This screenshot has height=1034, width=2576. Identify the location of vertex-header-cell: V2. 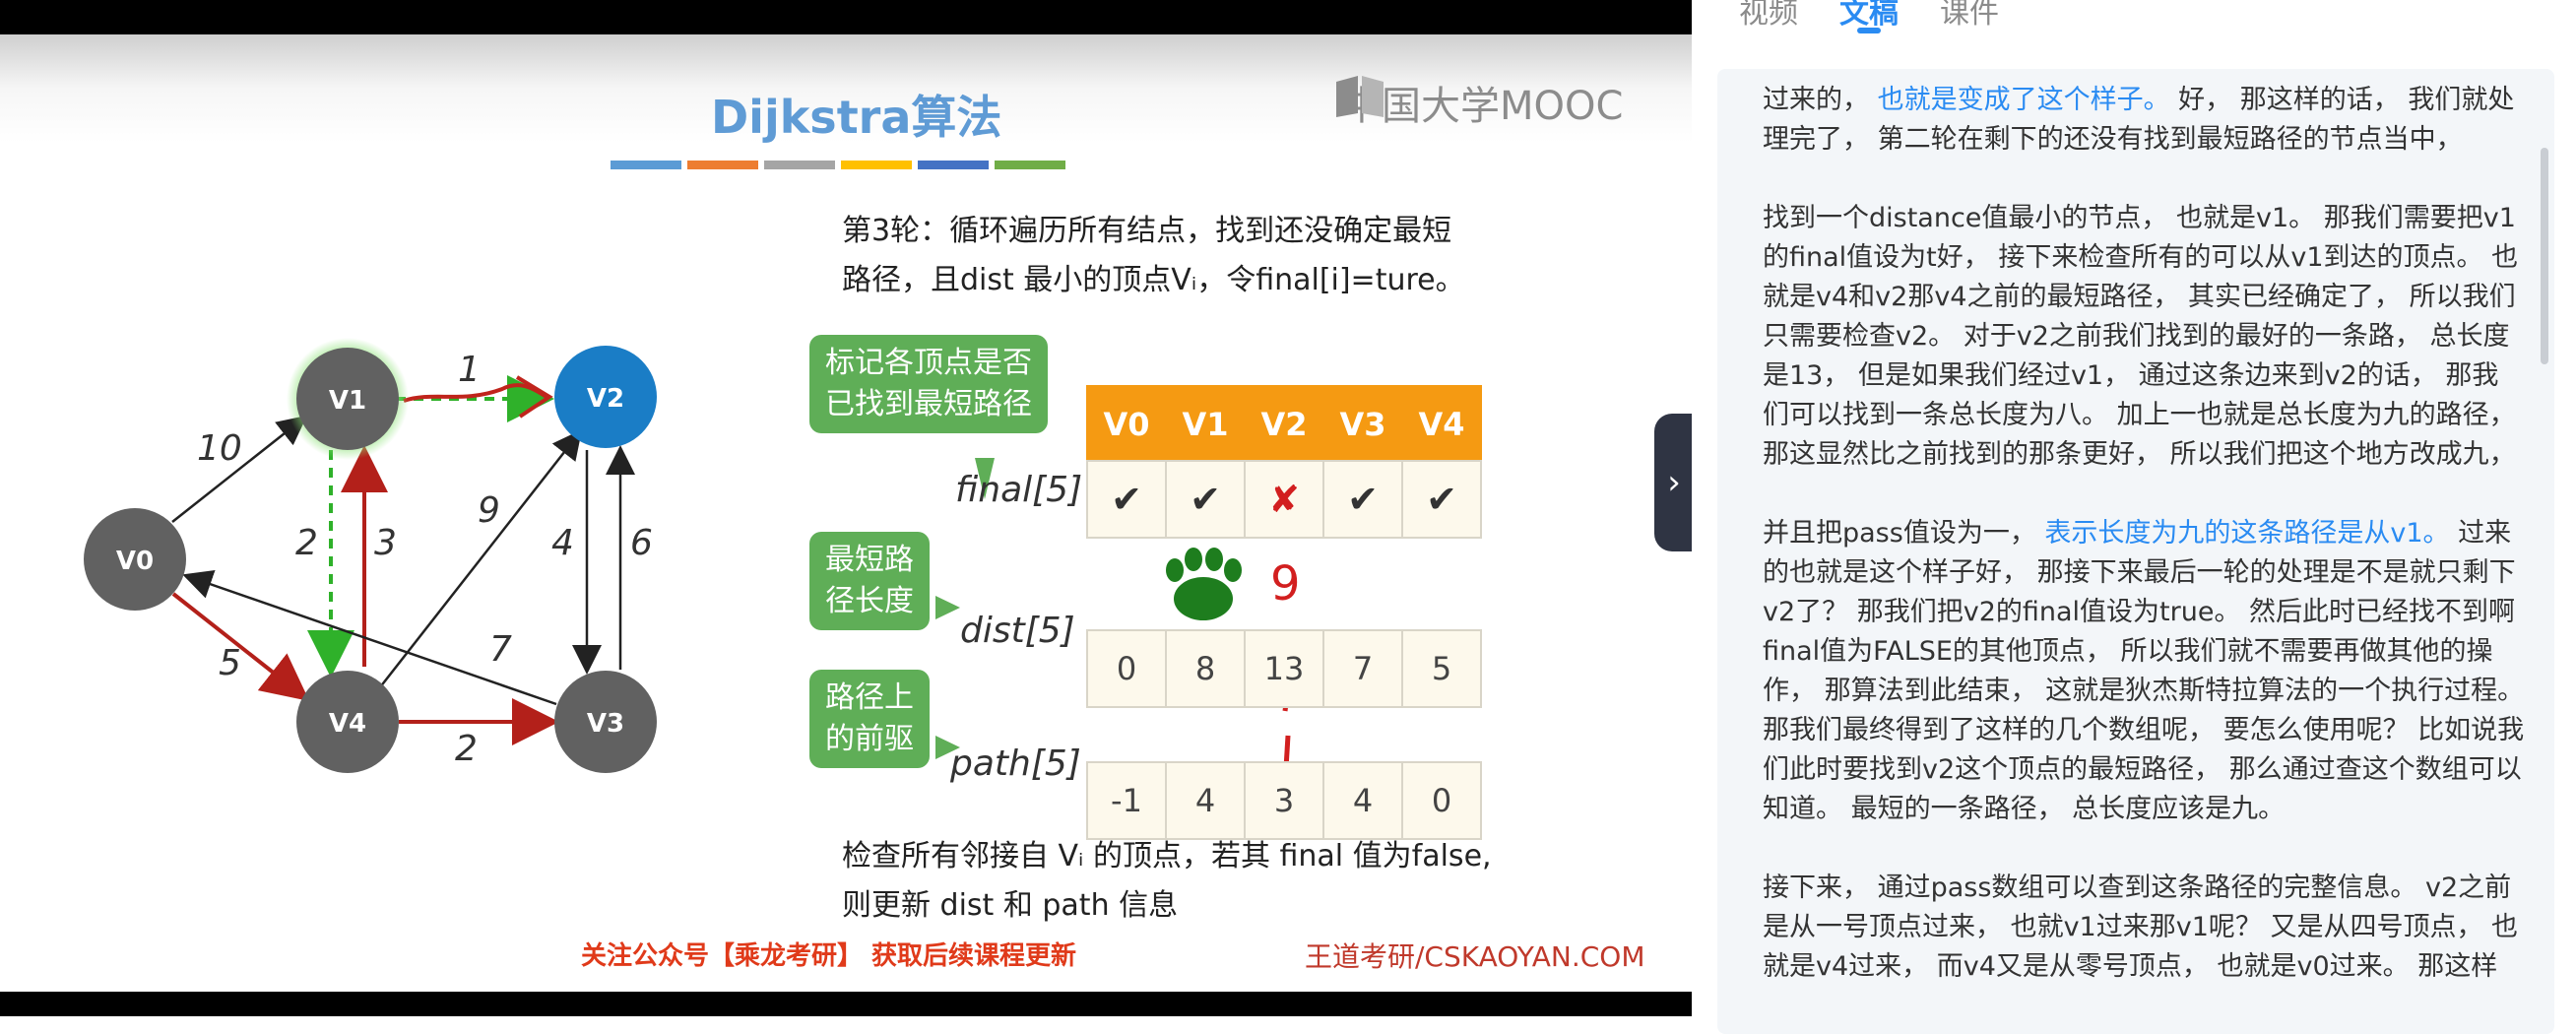
(1284, 424).